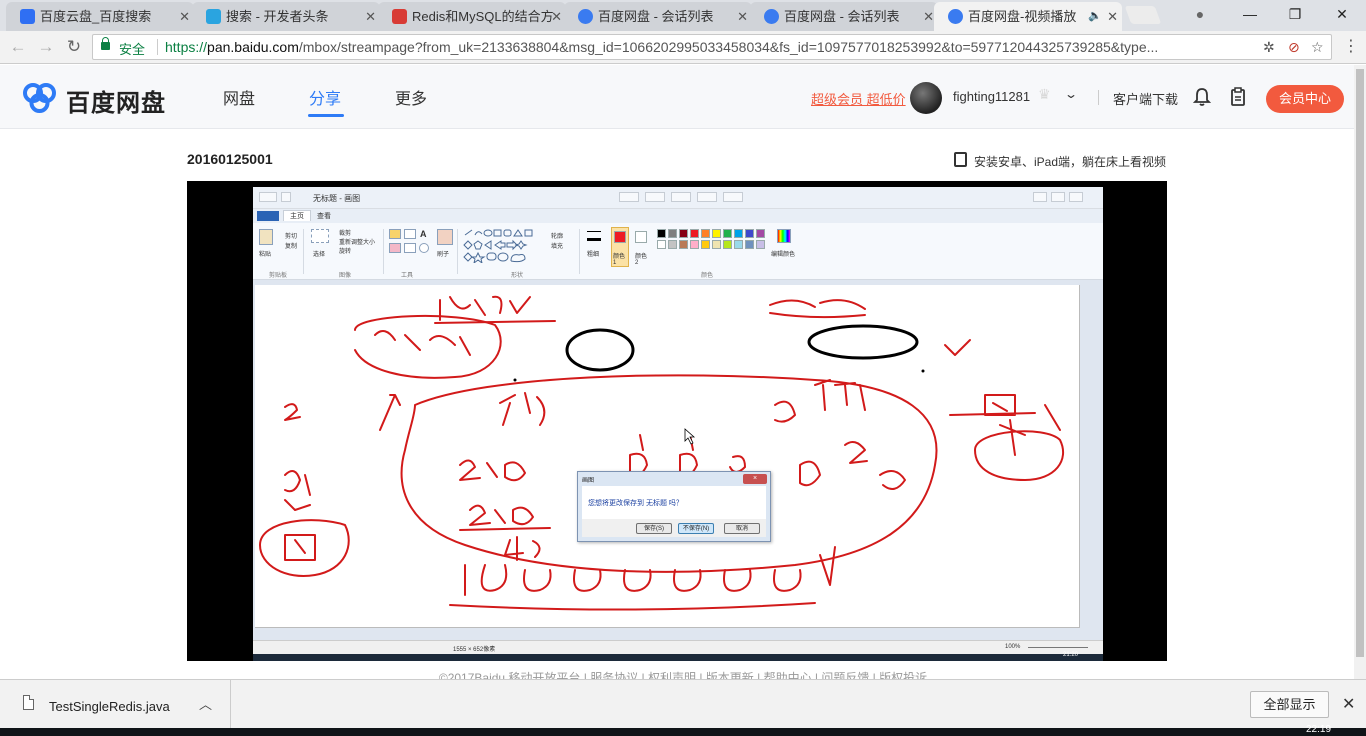  What do you see at coordinates (678, 647) in the screenshot?
I see `paint-status-bar: 1555 × 652像素 100%` at bounding box center [678, 647].